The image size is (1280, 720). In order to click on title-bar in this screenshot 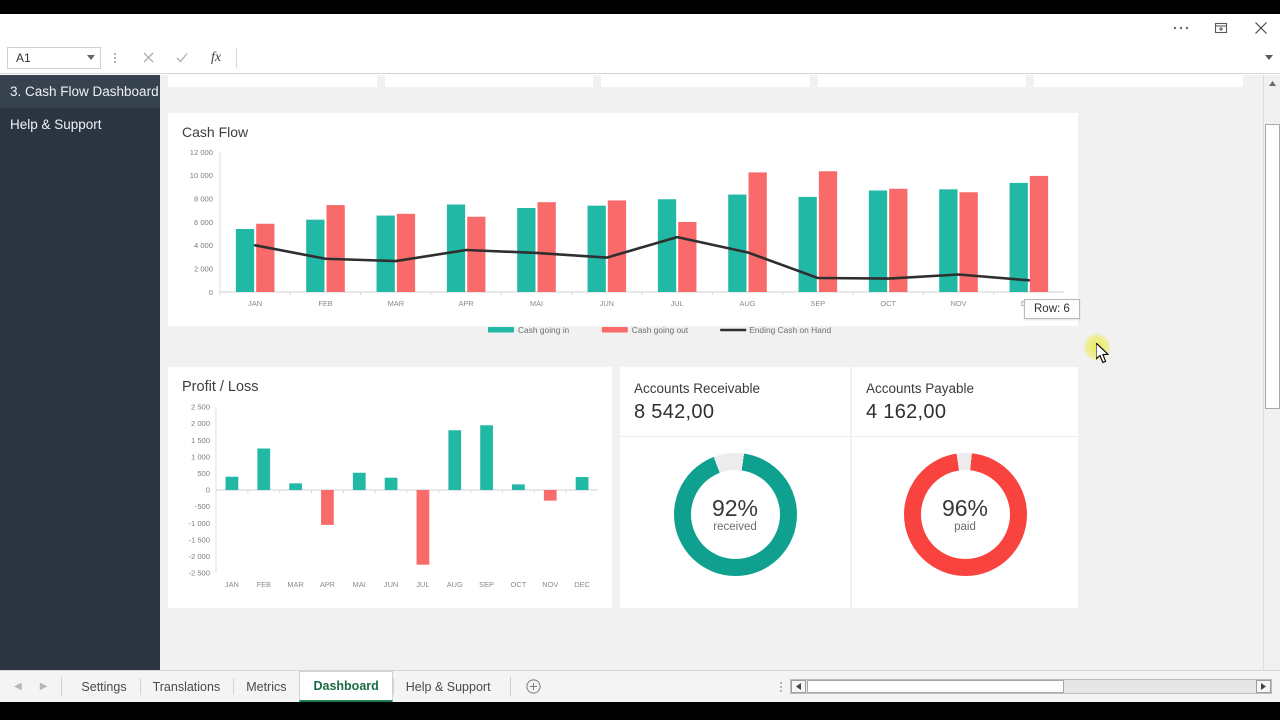, I will do `click(640, 28)`.